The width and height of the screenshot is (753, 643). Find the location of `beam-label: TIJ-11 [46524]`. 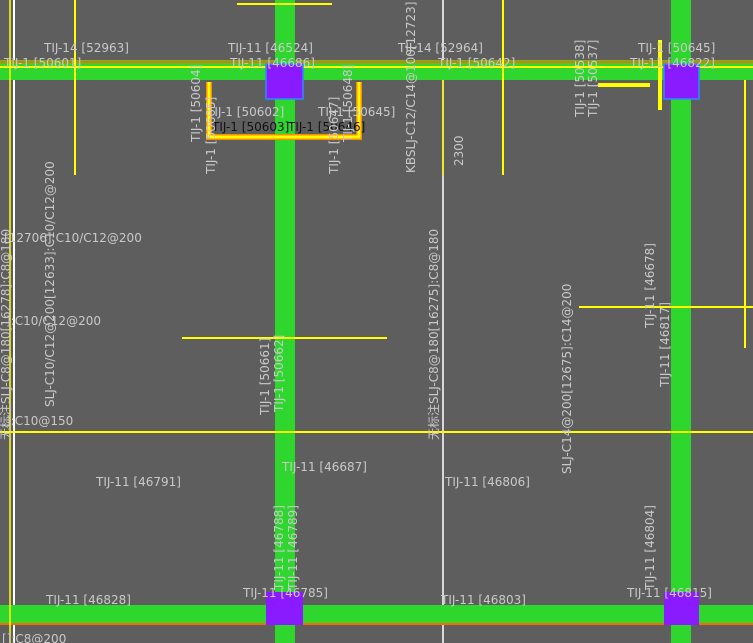

beam-label: TIJ-11 [46524] is located at coordinates (270, 48).